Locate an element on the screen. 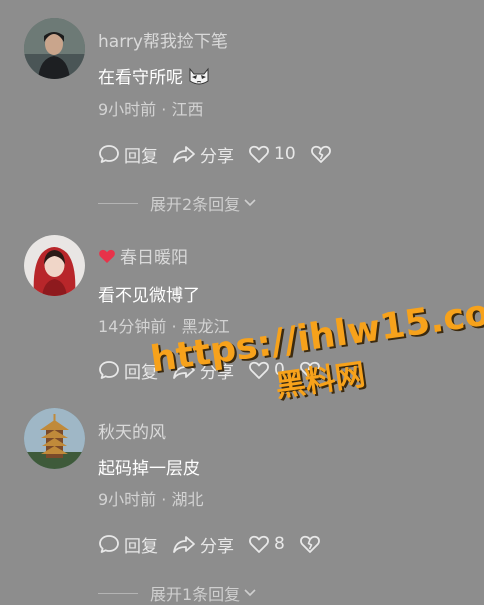 Image resolution: width=484 pixels, height=605 pixels. heart-icon is located at coordinates (107, 256).